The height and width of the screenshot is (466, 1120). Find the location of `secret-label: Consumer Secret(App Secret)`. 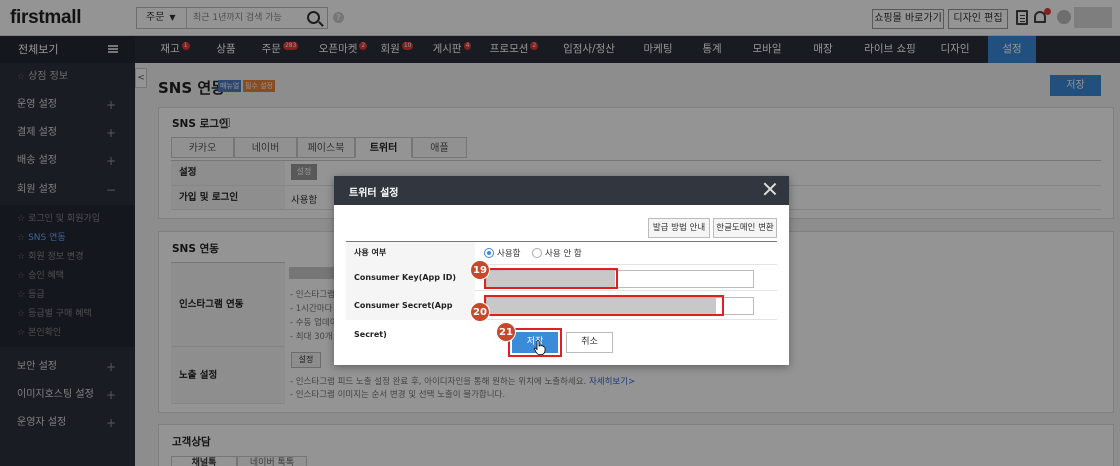

secret-label: Consumer Secret(App Secret) is located at coordinates (410, 315).